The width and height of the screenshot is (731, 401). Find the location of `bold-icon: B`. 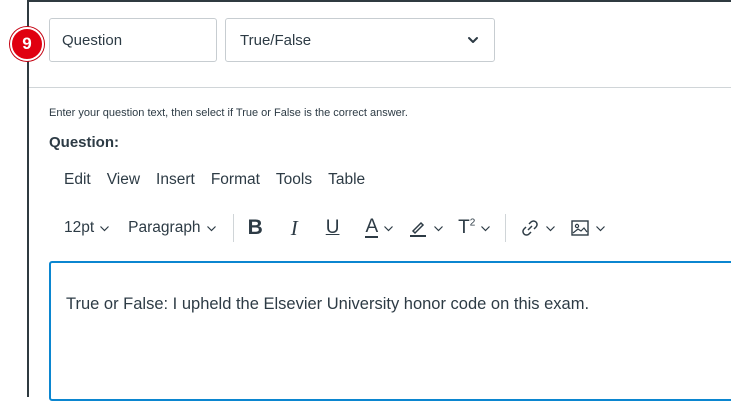

bold-icon: B is located at coordinates (255, 227).